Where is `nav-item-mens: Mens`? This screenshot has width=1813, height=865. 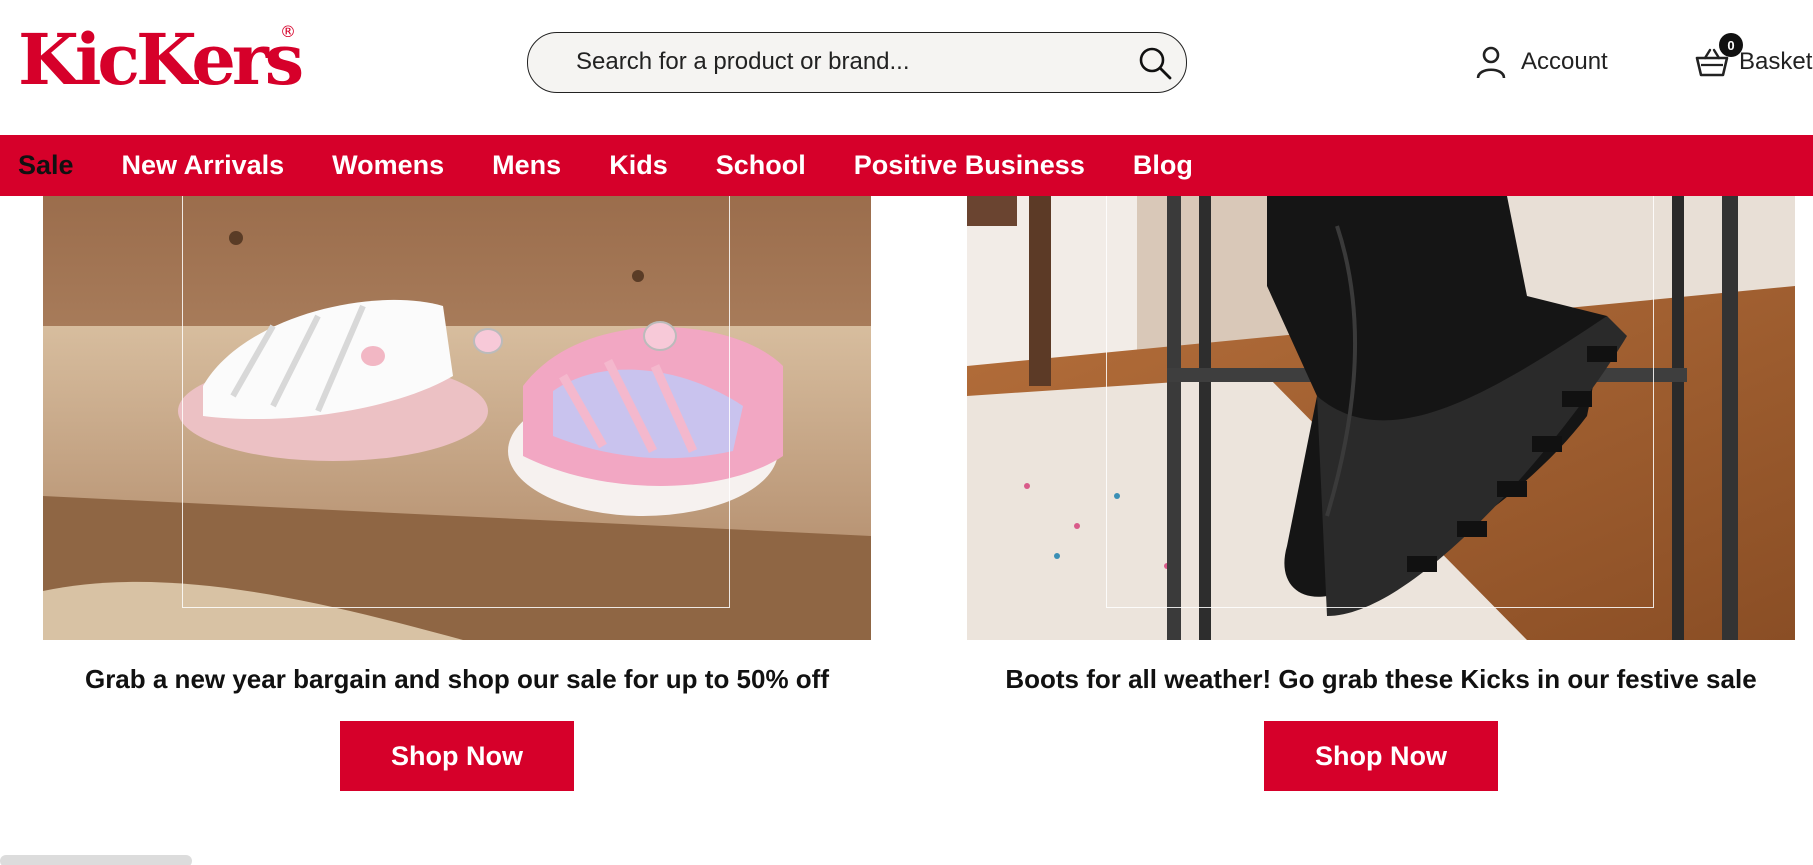 nav-item-mens: Mens is located at coordinates (526, 165).